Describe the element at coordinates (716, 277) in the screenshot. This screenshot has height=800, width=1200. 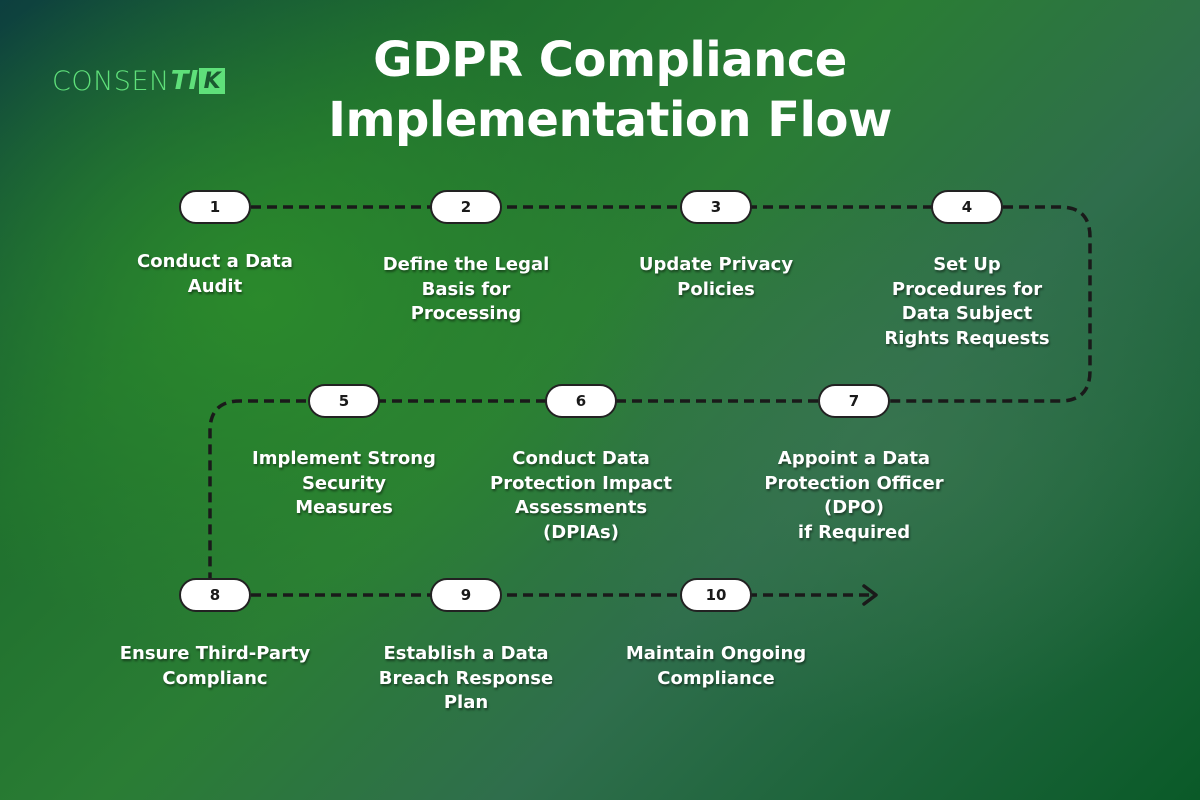
I see `step-3-label: Update Privacy Policies` at that location.